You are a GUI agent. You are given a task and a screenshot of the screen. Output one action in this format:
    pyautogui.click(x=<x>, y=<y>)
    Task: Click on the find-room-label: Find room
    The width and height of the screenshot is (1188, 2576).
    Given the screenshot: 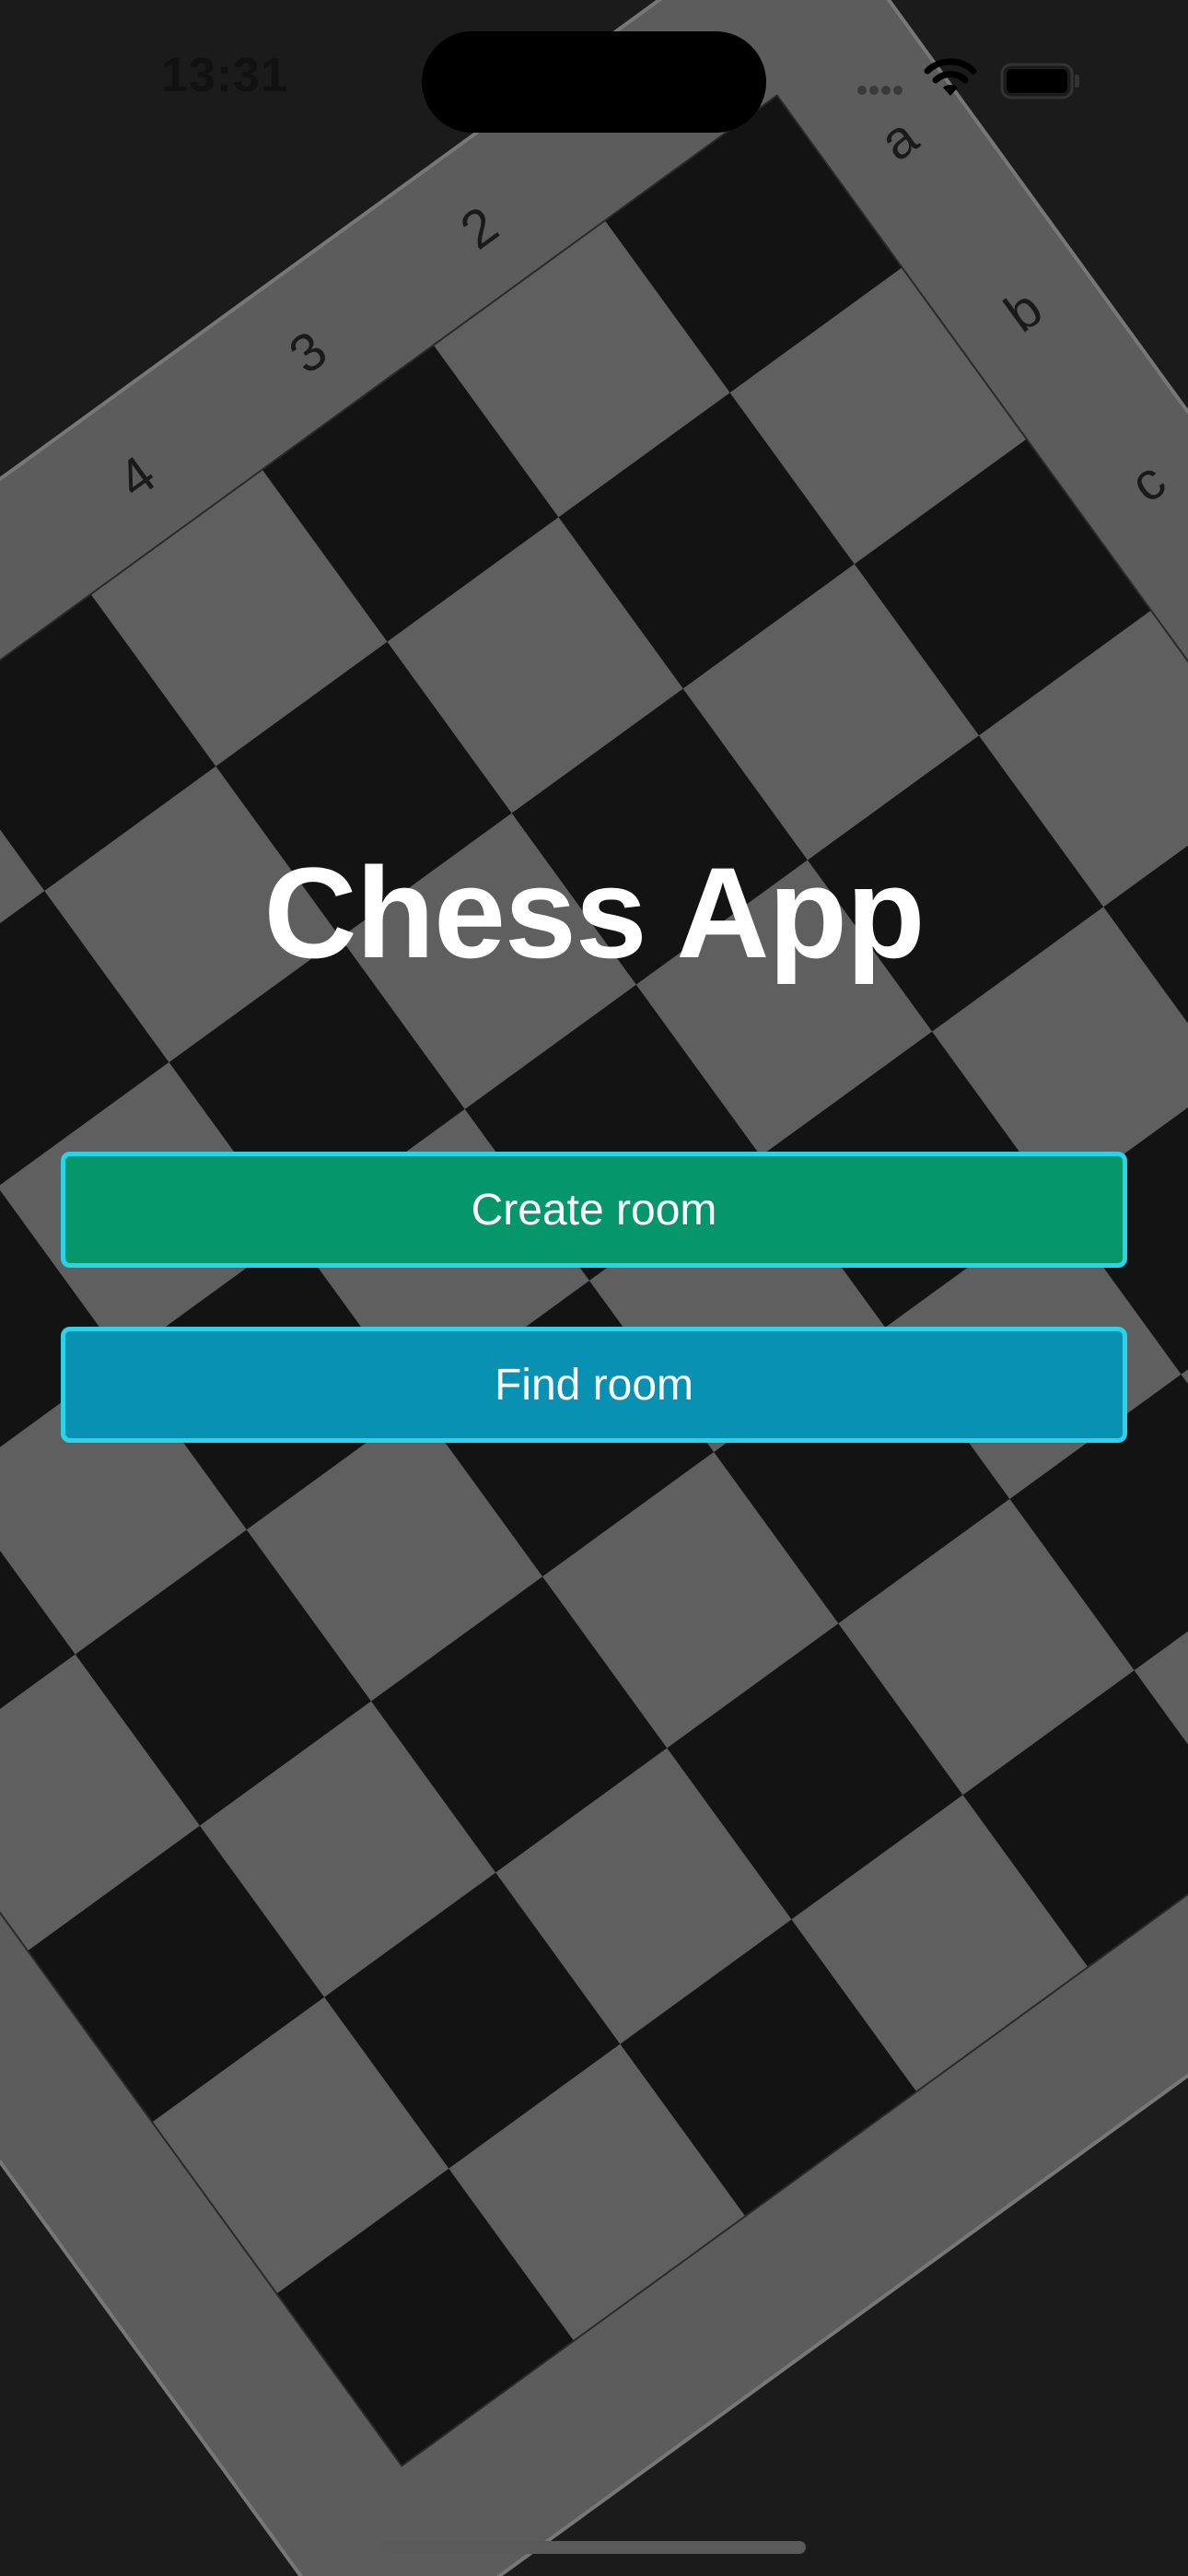 What is the action you would take?
    pyautogui.click(x=594, y=1385)
    